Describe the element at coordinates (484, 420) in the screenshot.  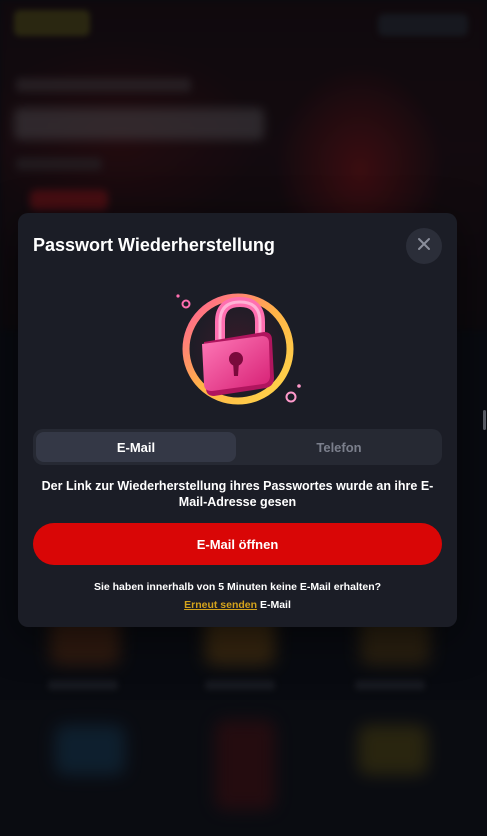
I see `scrollbar-thumb` at that location.